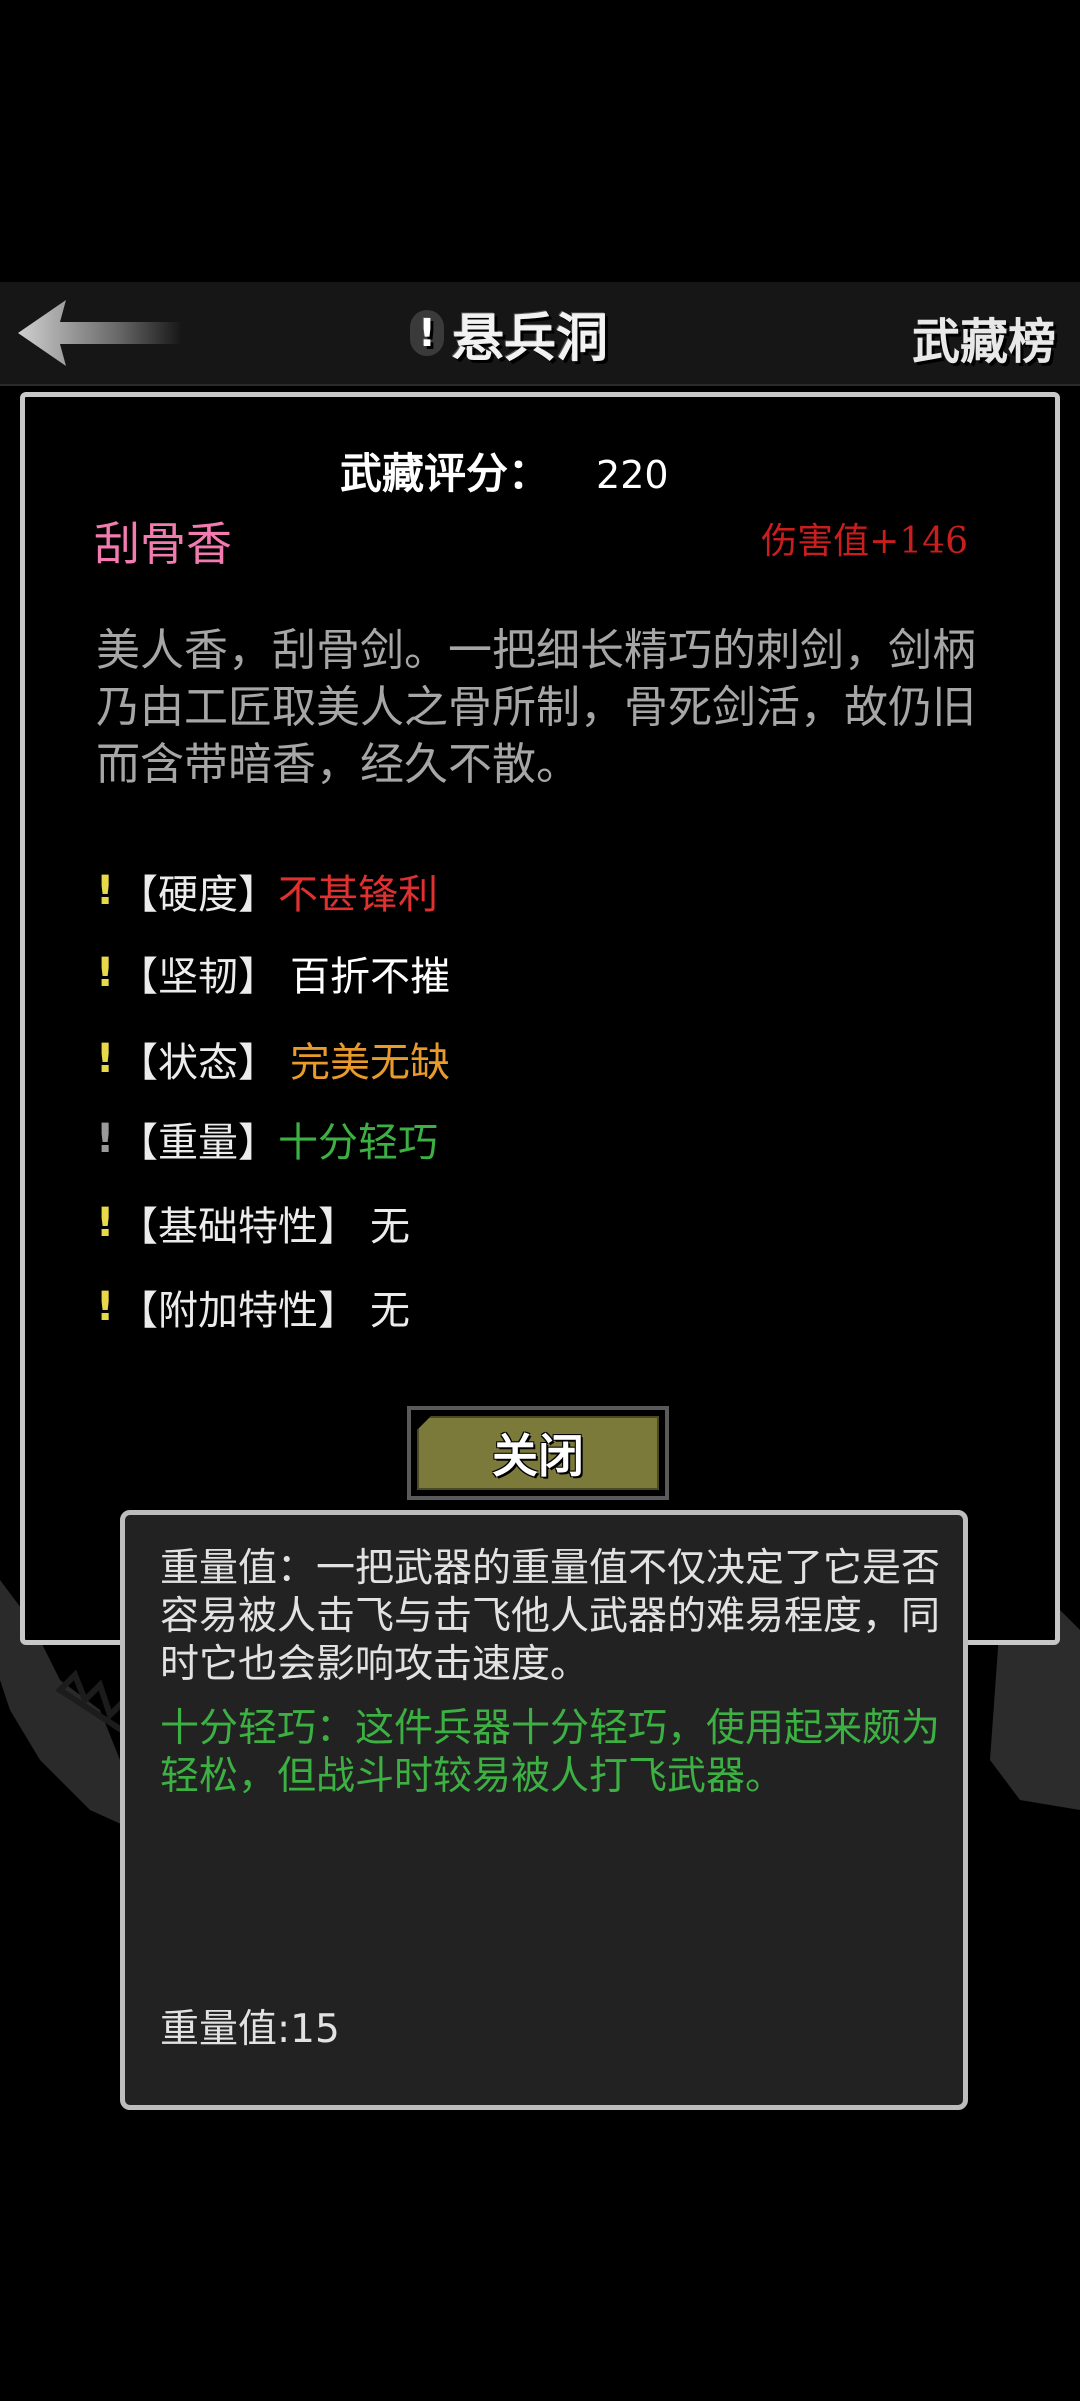 The width and height of the screenshot is (1080, 2401). What do you see at coordinates (238, 1311) in the screenshot?
I see `attribute-label: 【附加特性】` at bounding box center [238, 1311].